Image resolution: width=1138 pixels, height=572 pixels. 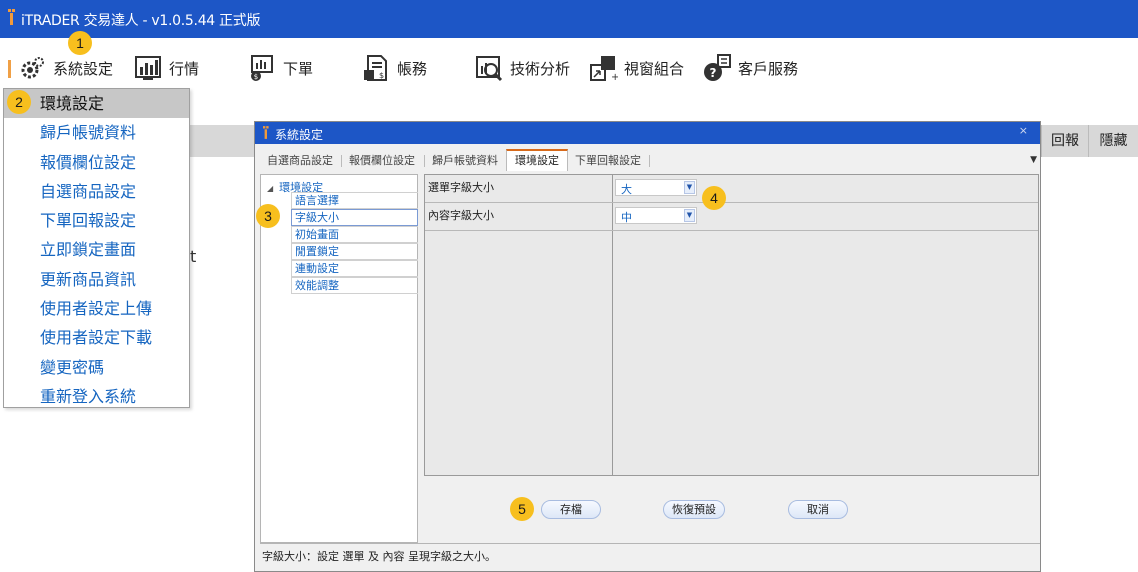 I want to click on step-badge-2: 2, so click(x=19, y=102).